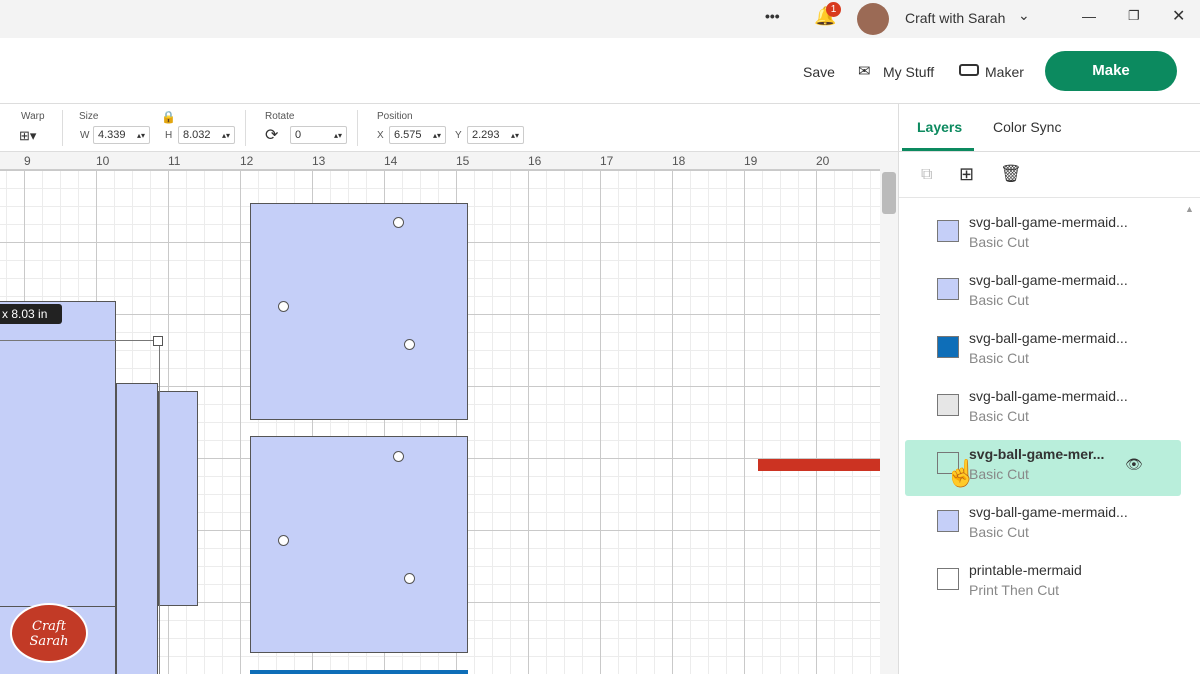 The image size is (1200, 674). I want to click on canvas-scrollbar, so click(889, 413).